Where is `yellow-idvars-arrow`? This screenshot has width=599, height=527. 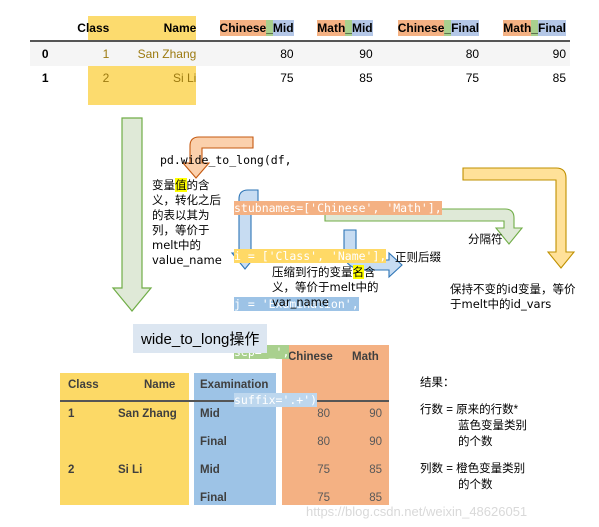 yellow-idvars-arrow is located at coordinates (519, 218).